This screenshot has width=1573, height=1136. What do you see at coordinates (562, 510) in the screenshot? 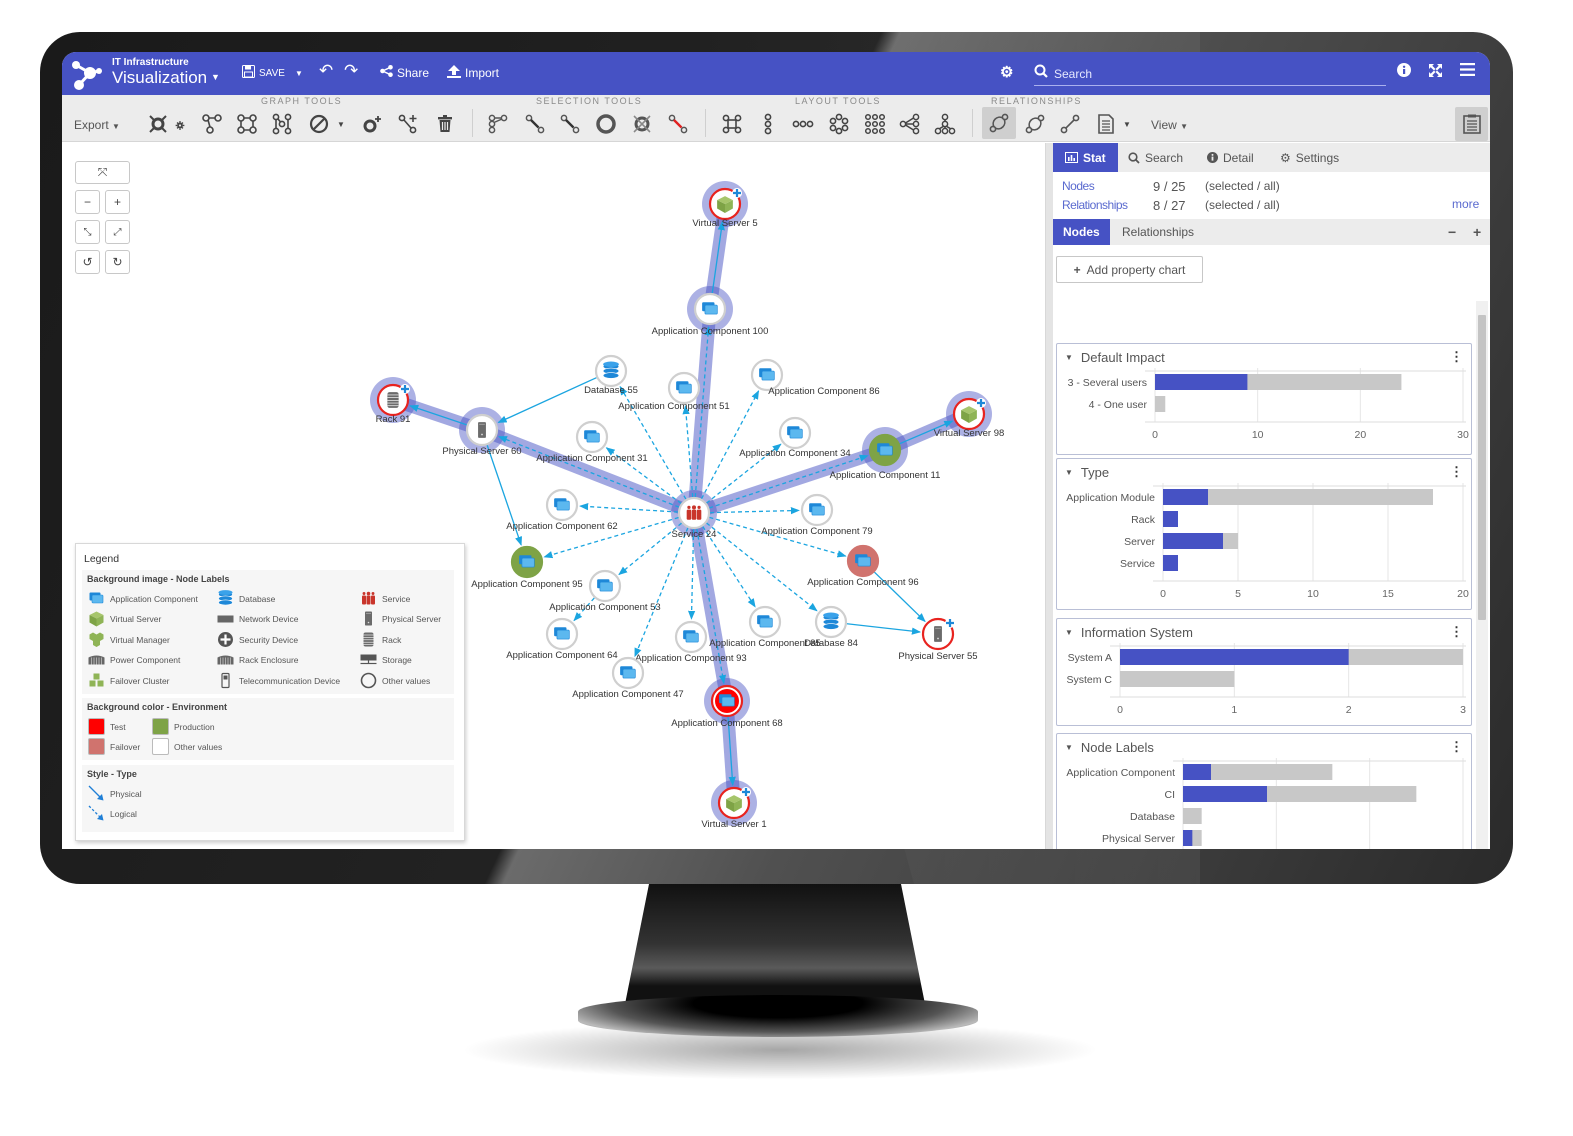
I see `graph-node: Application Component 62` at bounding box center [562, 510].